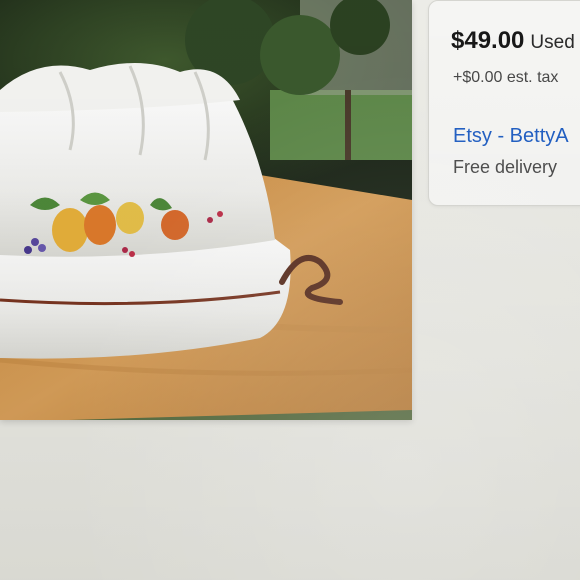 This screenshot has height=580, width=580. What do you see at coordinates (552, 42) in the screenshot?
I see `condition-label: Used` at bounding box center [552, 42].